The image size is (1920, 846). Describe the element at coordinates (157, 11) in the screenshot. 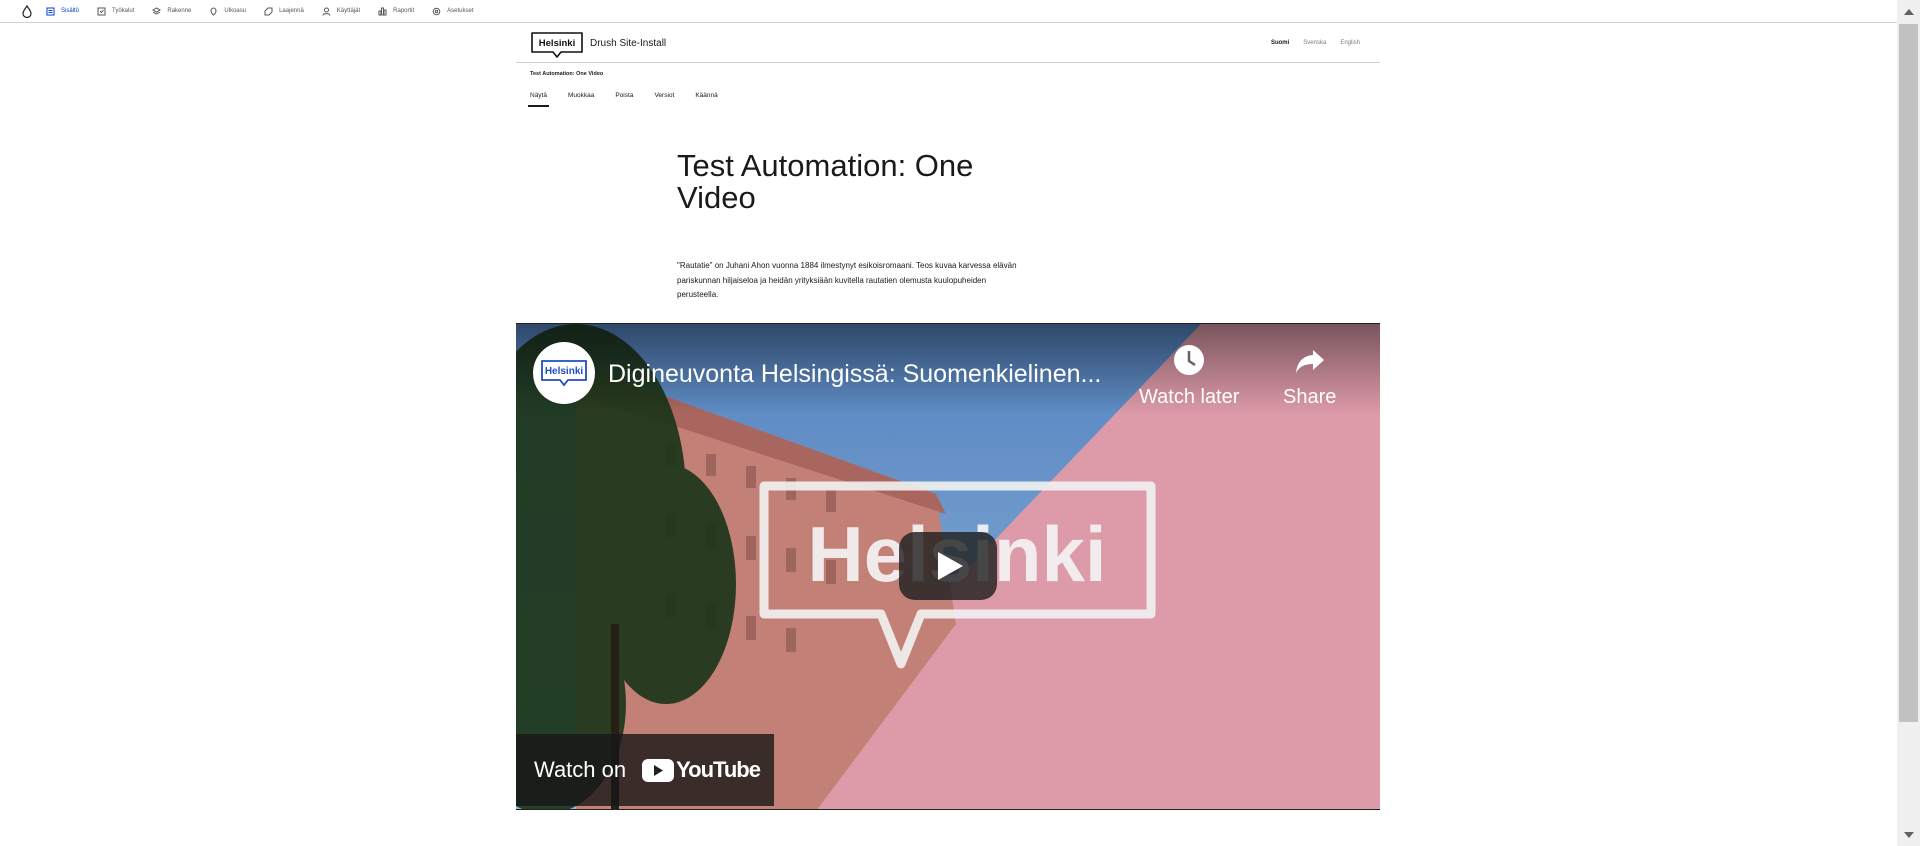

I see `structure-icon` at that location.